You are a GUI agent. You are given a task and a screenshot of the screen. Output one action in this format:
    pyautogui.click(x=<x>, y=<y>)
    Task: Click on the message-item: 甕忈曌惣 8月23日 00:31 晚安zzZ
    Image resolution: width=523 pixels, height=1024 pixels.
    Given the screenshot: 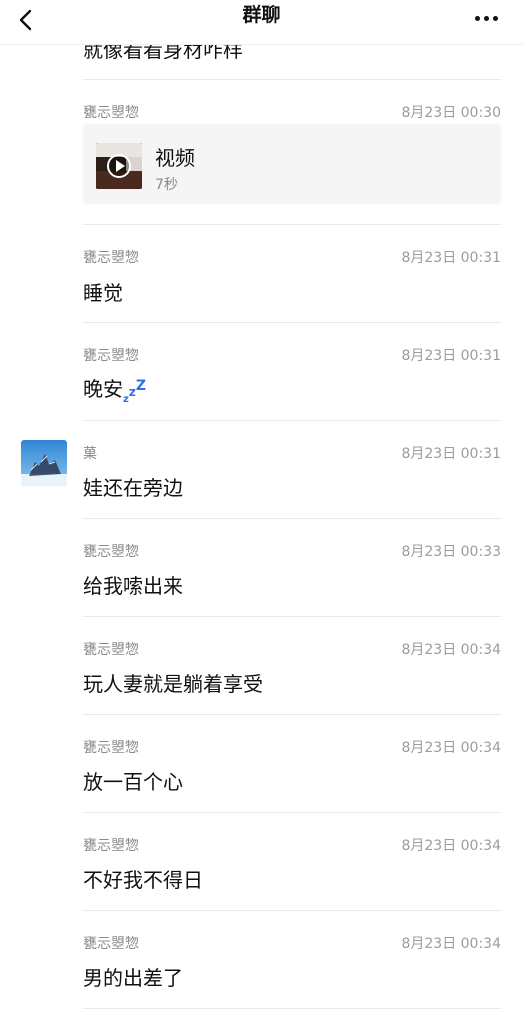 What is the action you would take?
    pyautogui.click(x=261, y=372)
    